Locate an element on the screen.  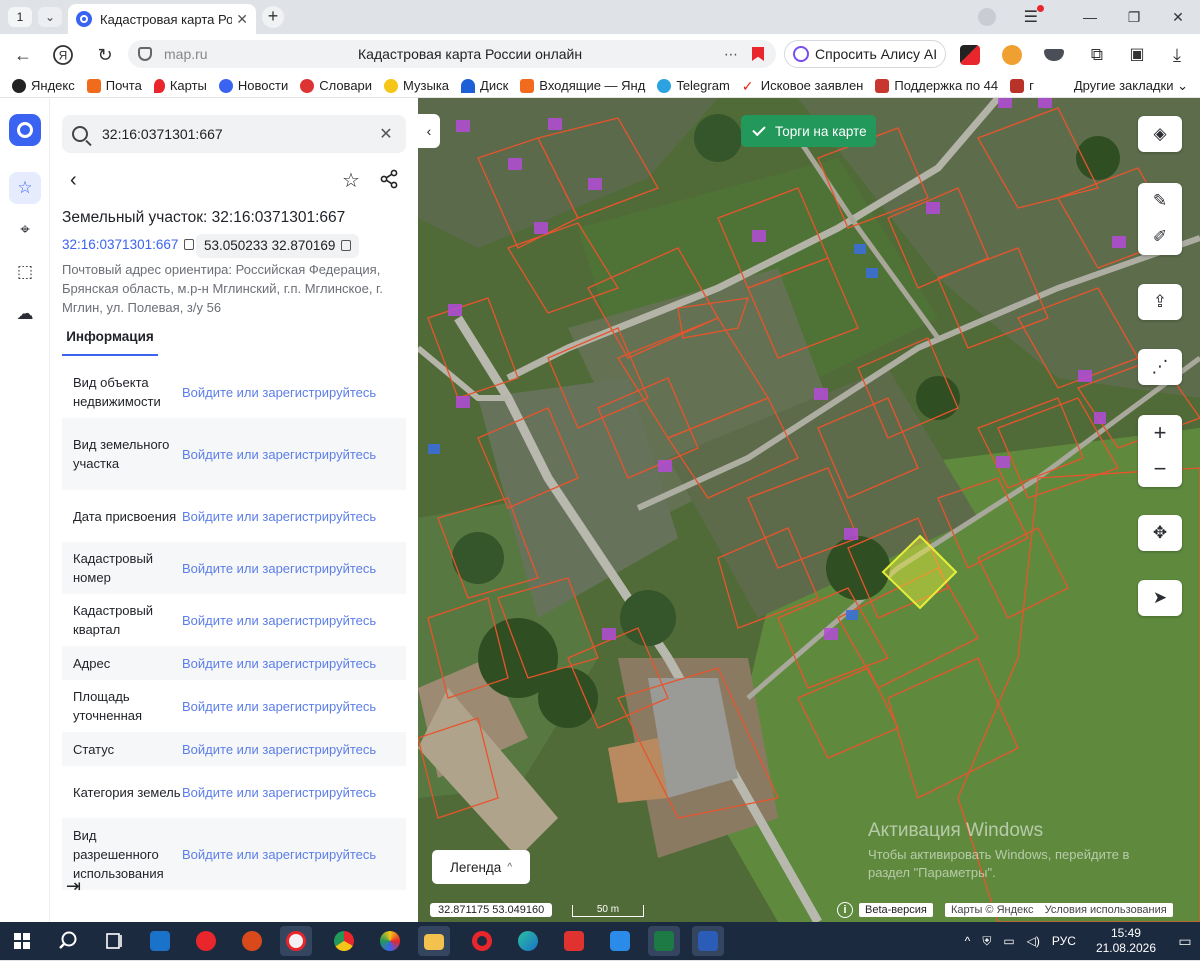
geolocation-button: ➤ is located at coordinates (1160, 598).